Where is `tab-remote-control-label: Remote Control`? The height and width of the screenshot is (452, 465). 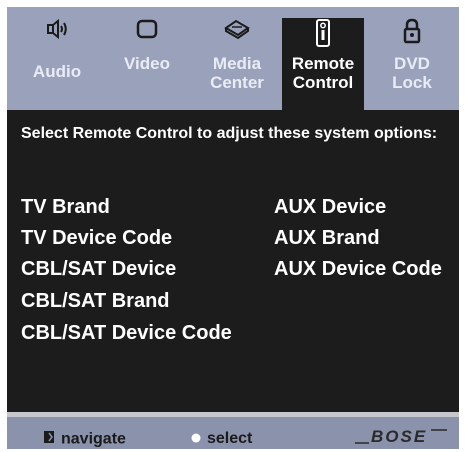 tab-remote-control-label: Remote Control is located at coordinates (323, 73).